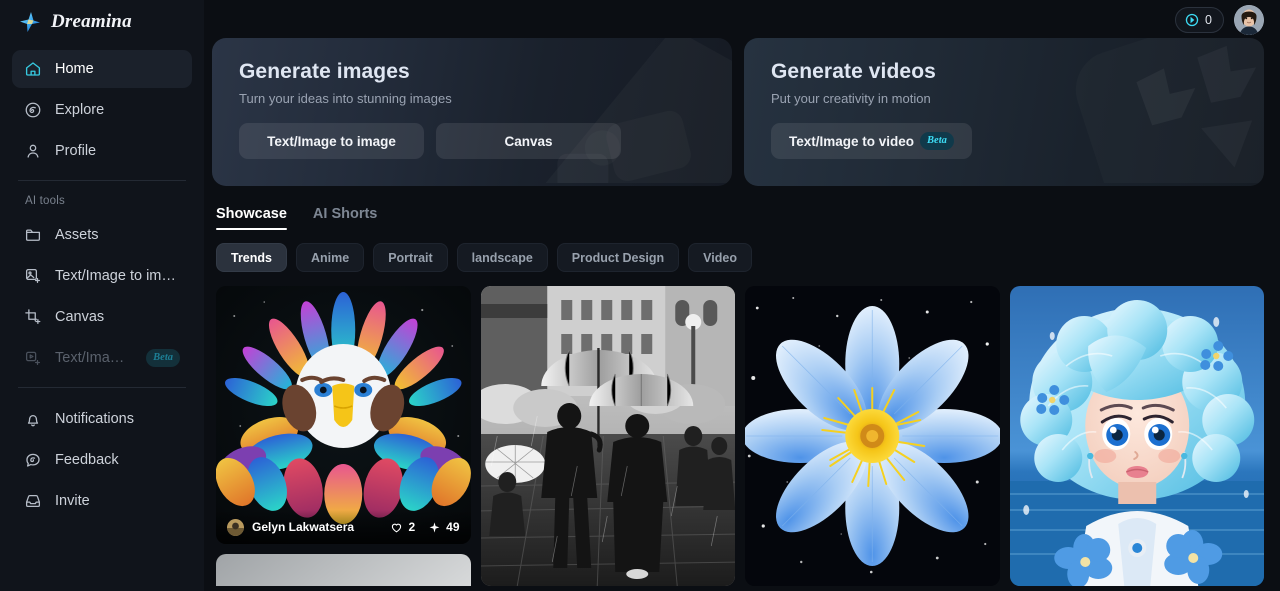 Image resolution: width=1280 pixels, height=591 pixels. I want to click on chip-label: Product Design, so click(618, 257).